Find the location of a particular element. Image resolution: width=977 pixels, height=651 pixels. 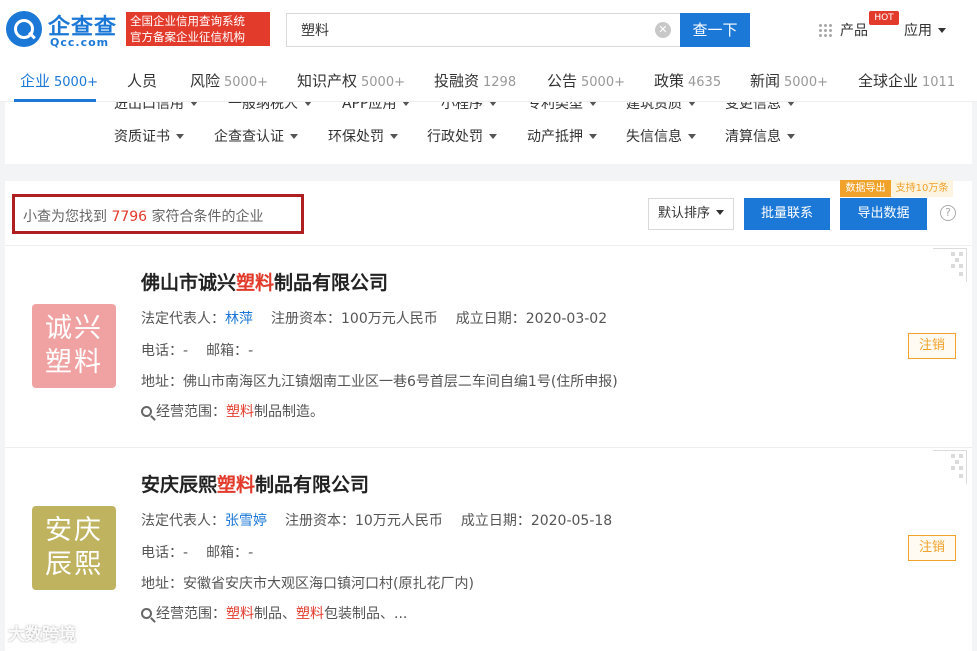

filter-label: APP应用 is located at coordinates (369, 107).